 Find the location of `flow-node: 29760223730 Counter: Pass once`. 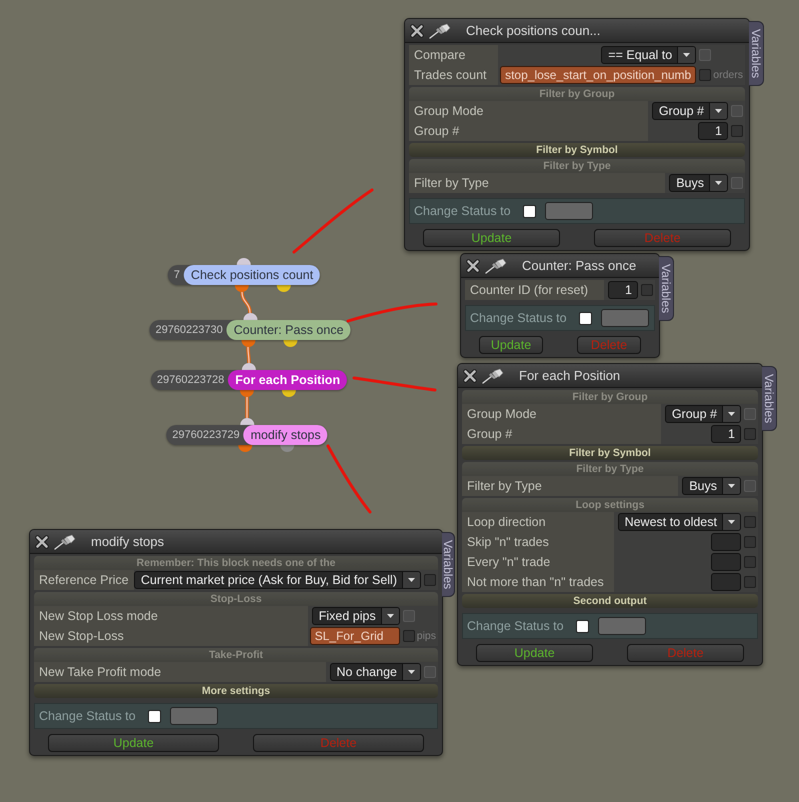

flow-node: 29760223730 Counter: Pass once is located at coordinates (250, 330).